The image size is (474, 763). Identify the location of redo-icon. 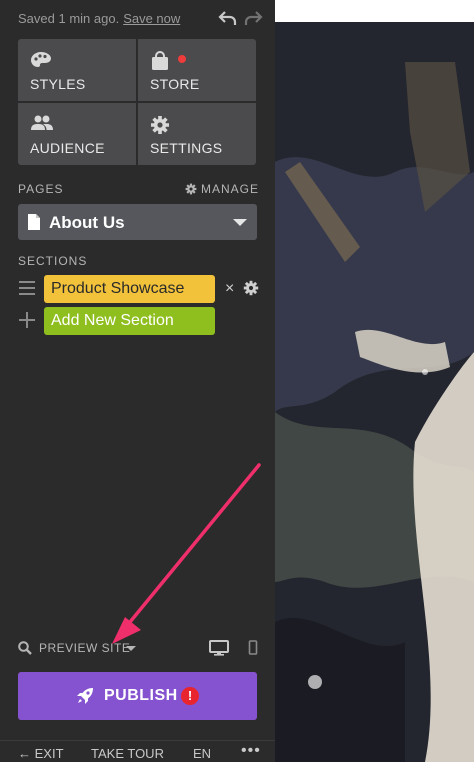
(253, 18).